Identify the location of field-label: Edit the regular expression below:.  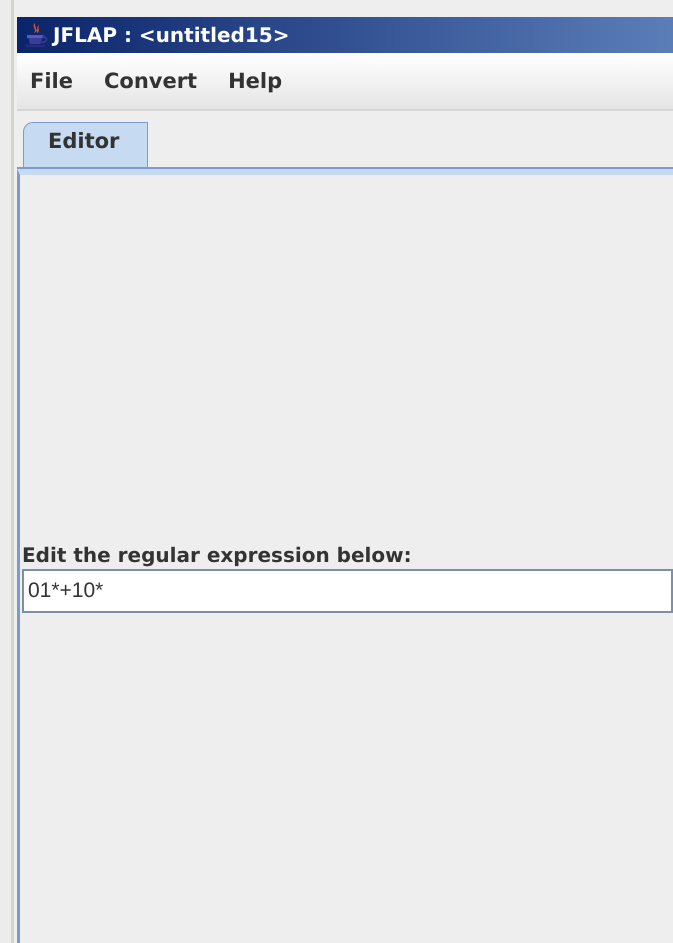
(217, 556).